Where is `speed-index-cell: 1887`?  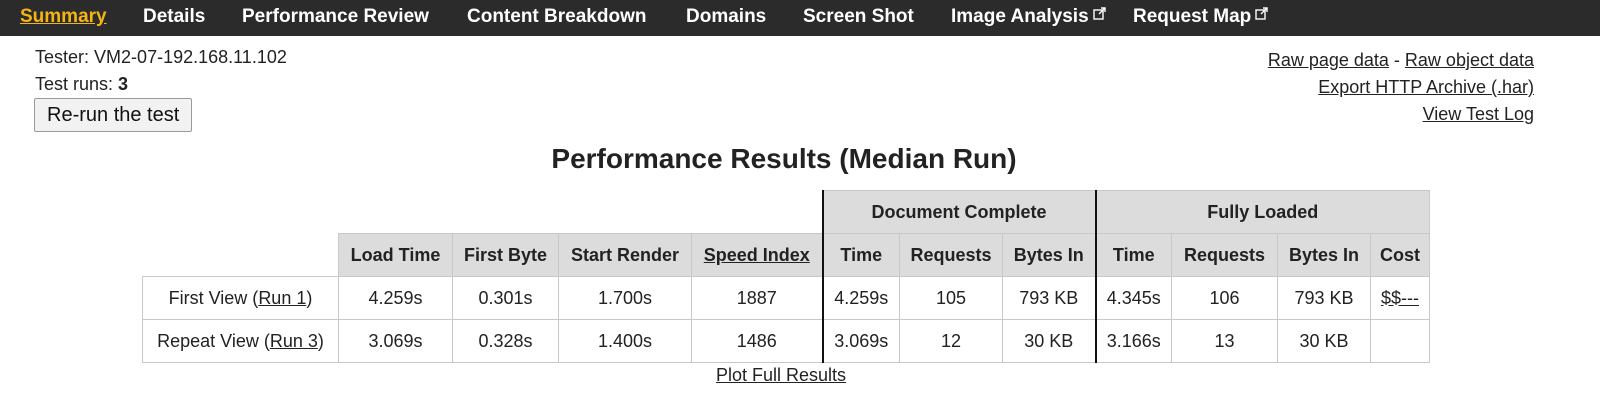
speed-index-cell: 1887 is located at coordinates (757, 298).